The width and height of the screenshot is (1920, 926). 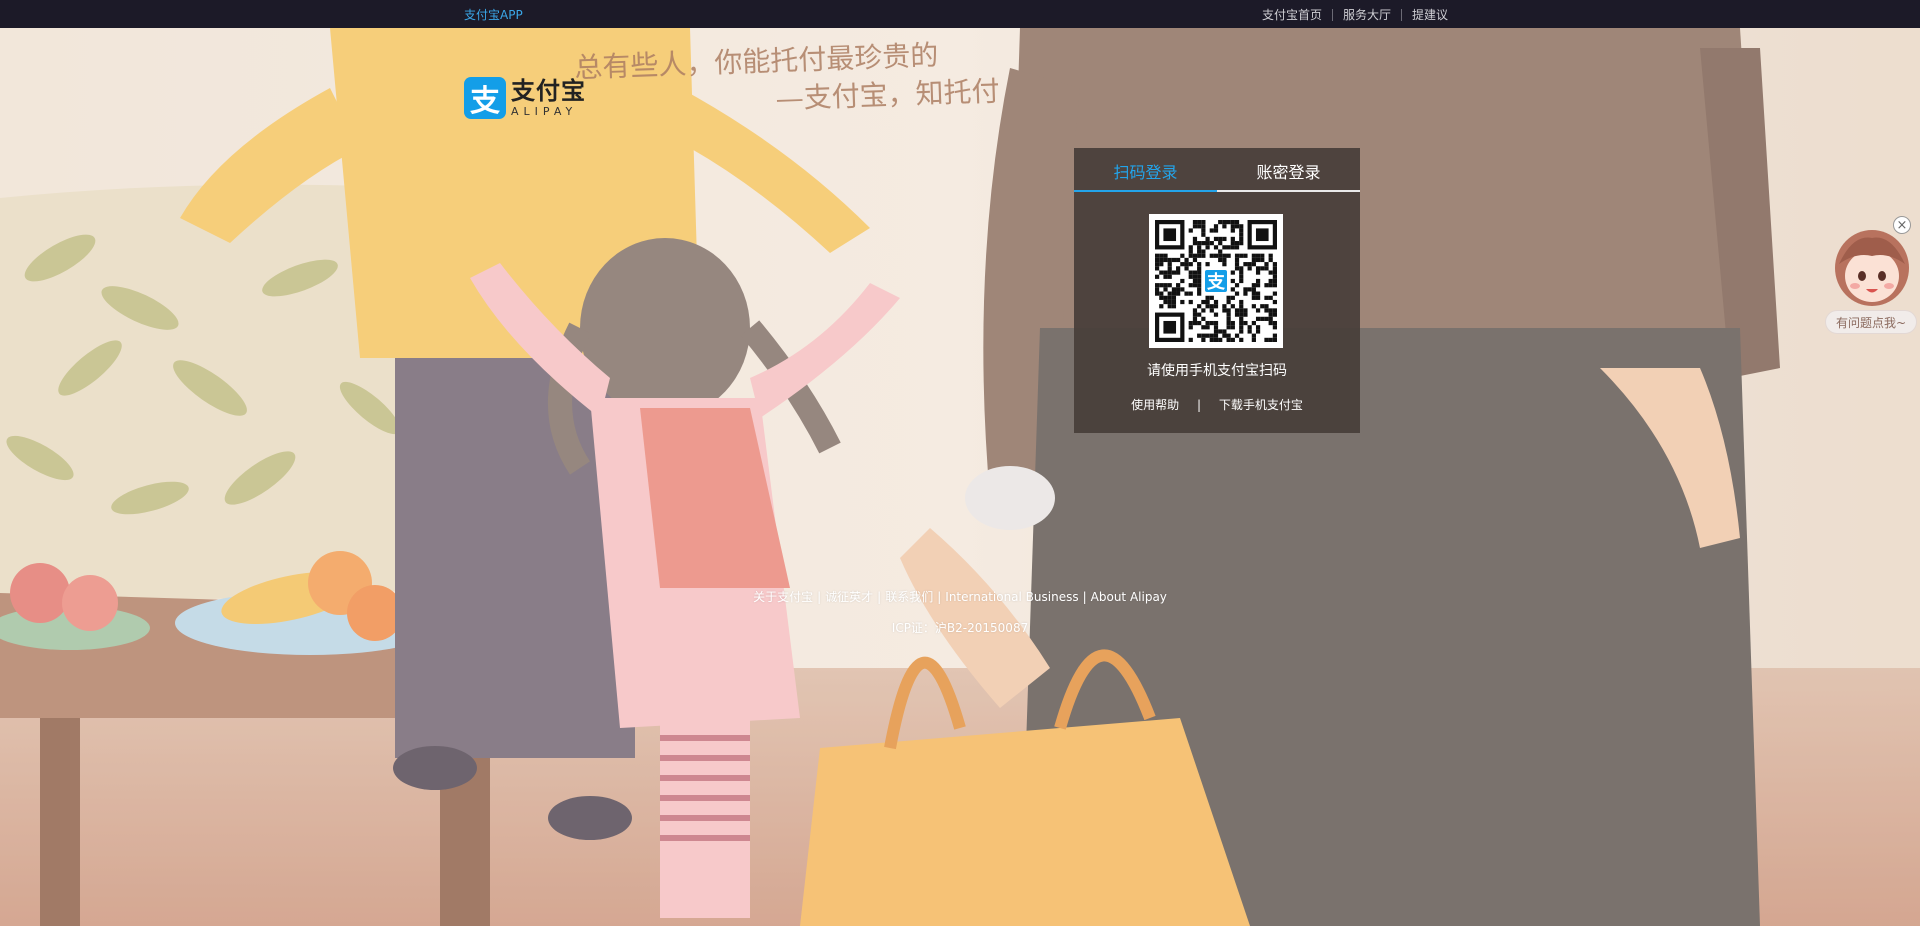 What do you see at coordinates (1261, 405) in the screenshot?
I see `download-app-link: 下载手机支付宝` at bounding box center [1261, 405].